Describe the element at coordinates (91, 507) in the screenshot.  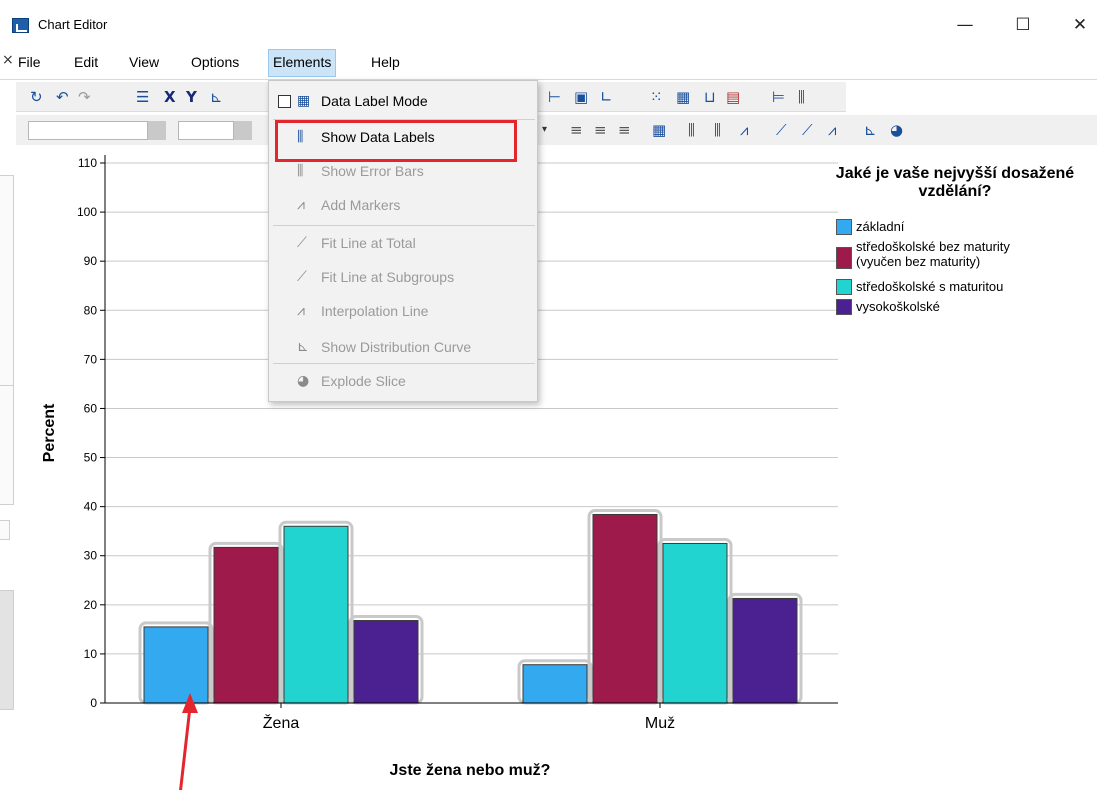
I see `y-tick-label: 40` at that location.